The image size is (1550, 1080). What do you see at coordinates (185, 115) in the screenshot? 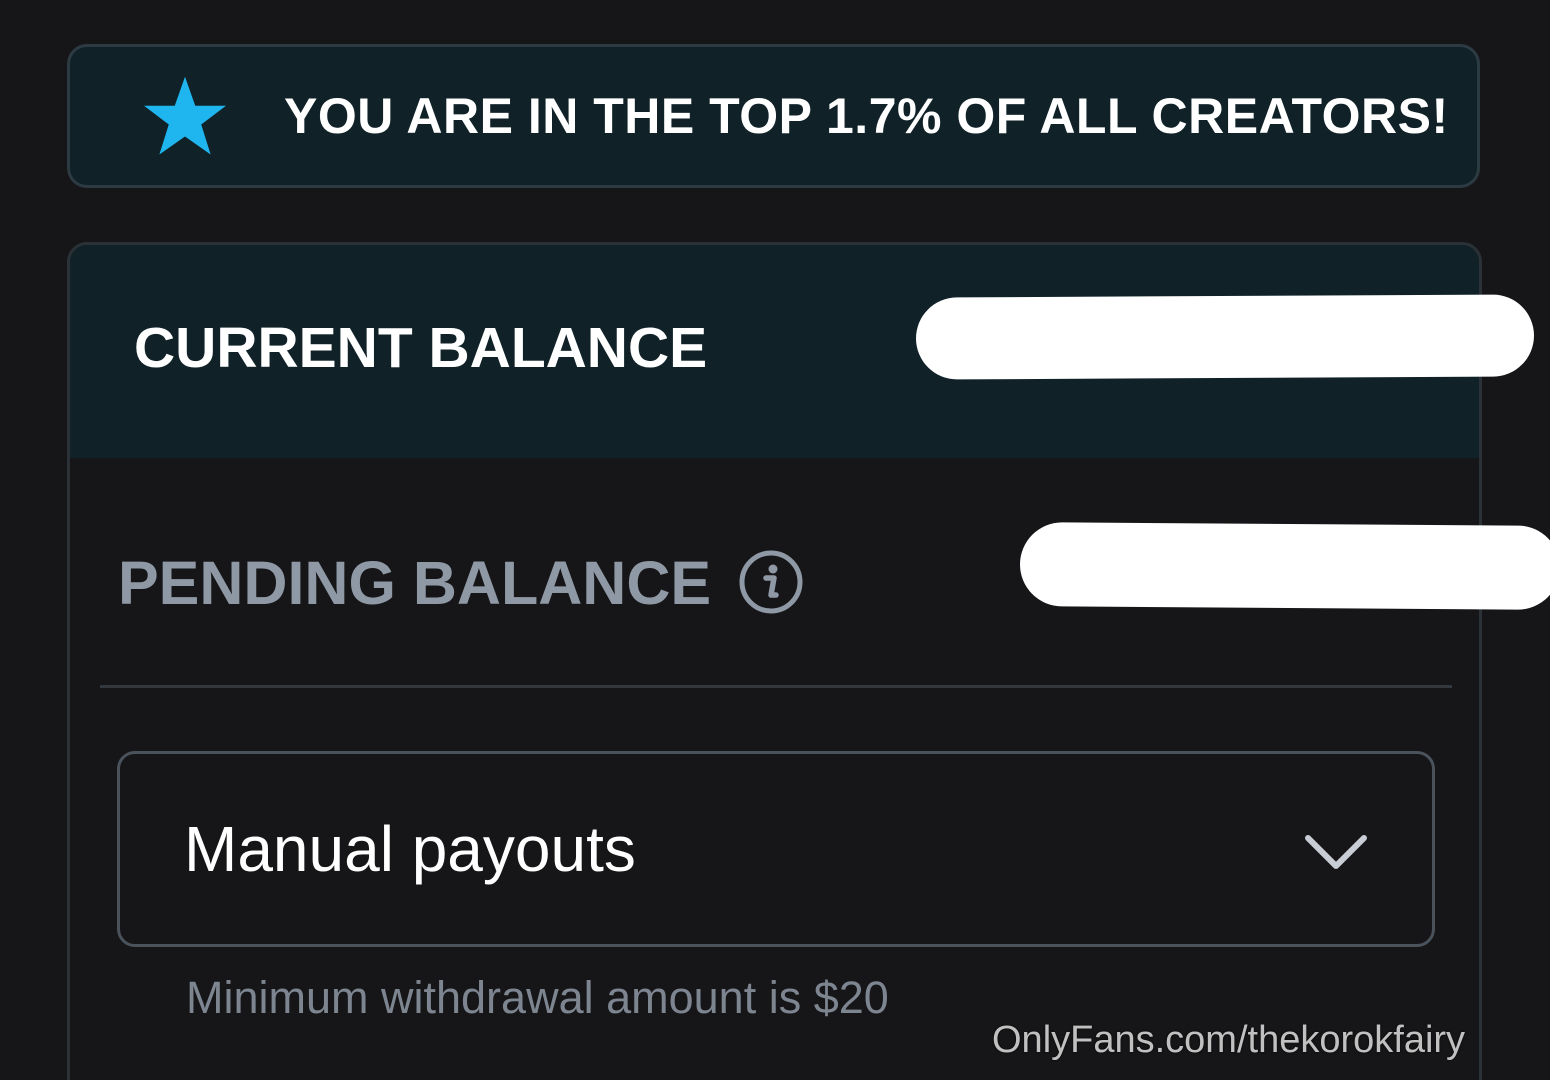
I see `star-icon` at bounding box center [185, 115].